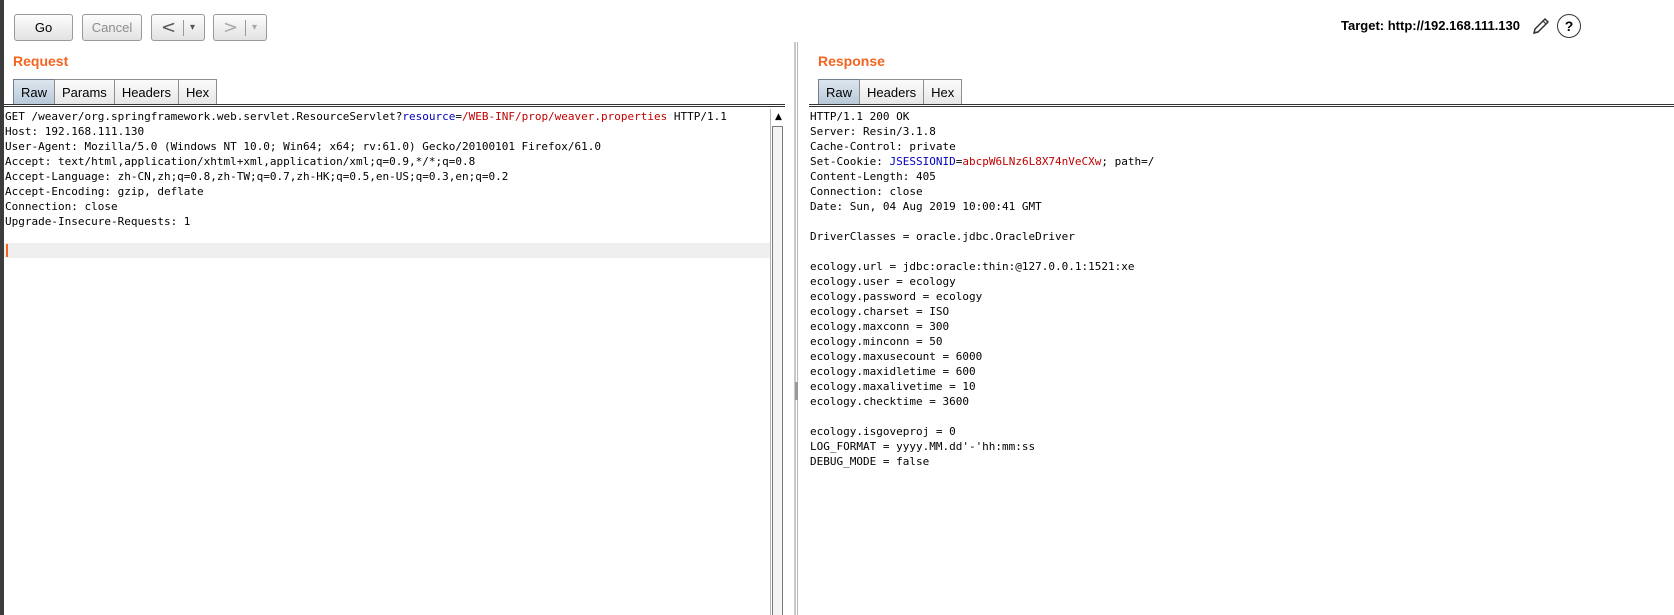  What do you see at coordinates (1569, 26) in the screenshot?
I see `help-icon: ?` at bounding box center [1569, 26].